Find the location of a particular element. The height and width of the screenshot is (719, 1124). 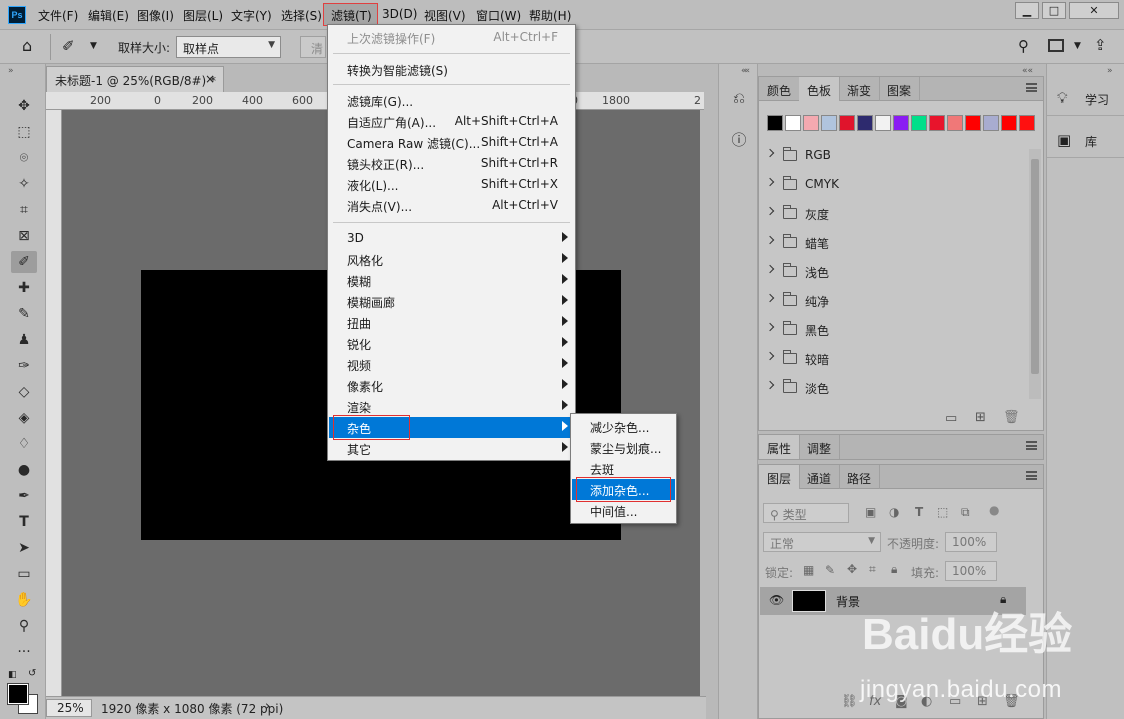

menu-image: 图像(I) is located at coordinates (155, 15).